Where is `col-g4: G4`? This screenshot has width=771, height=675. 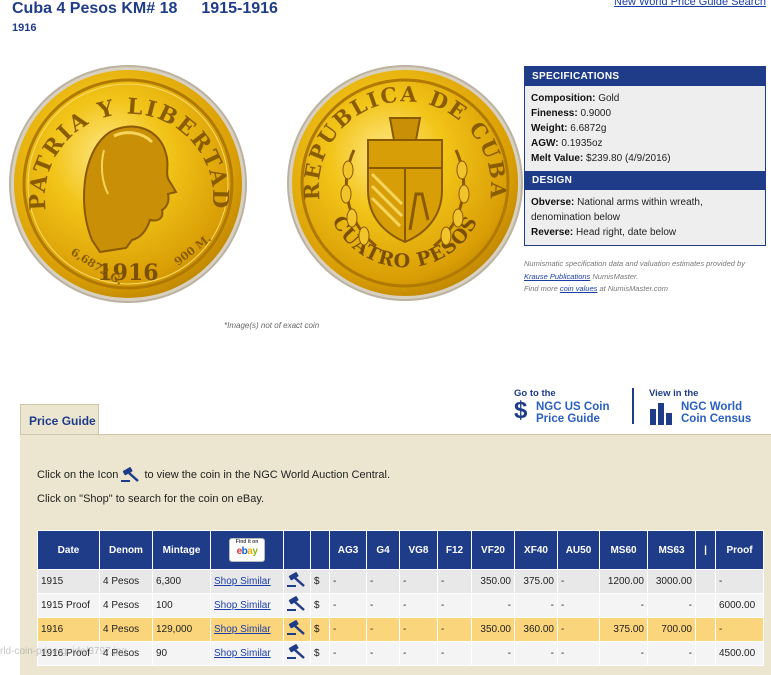
col-g4: G4 is located at coordinates (383, 550).